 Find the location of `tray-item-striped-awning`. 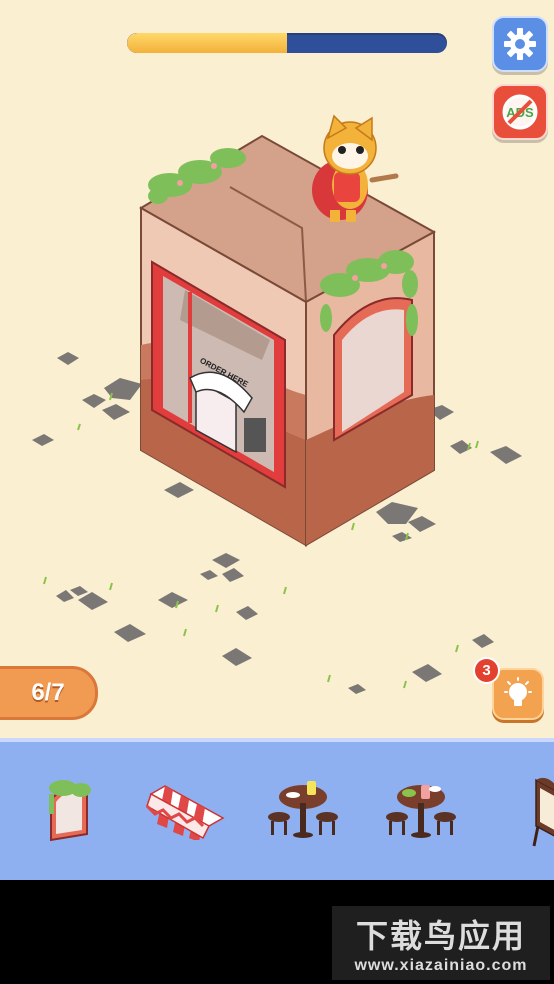

tray-item-striped-awning is located at coordinates (185, 810).